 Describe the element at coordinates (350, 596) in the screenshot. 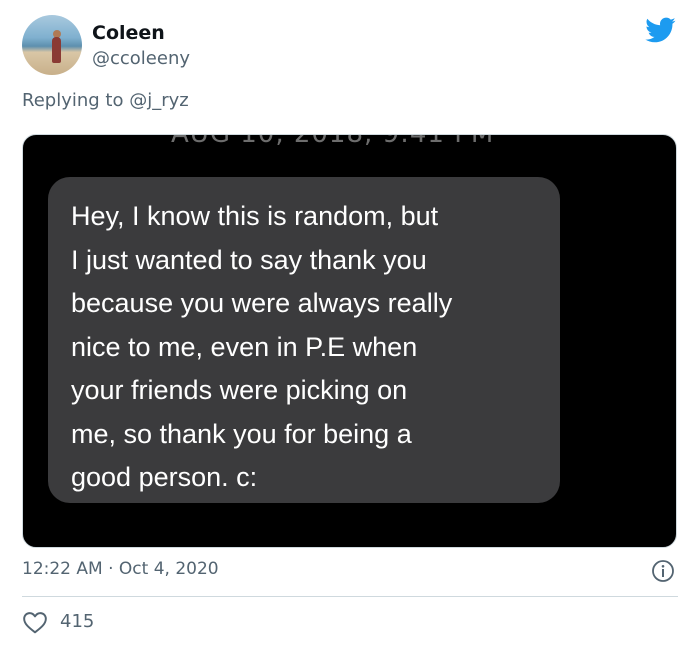

I see `divider` at that location.